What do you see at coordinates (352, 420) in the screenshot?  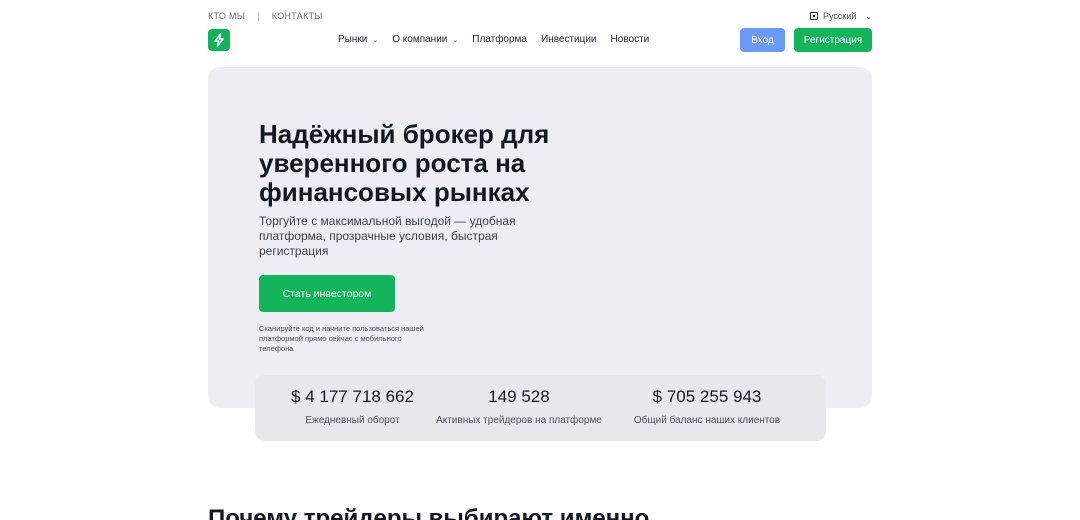 I see `stat-label: Ежедневный оборот` at bounding box center [352, 420].